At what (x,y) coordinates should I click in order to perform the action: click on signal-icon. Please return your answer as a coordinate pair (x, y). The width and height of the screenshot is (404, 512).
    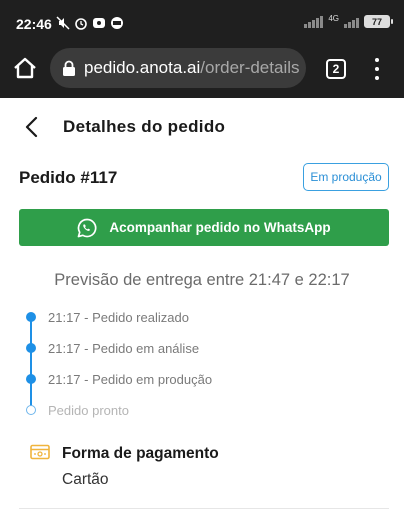
    Looking at the image, I should click on (314, 21).